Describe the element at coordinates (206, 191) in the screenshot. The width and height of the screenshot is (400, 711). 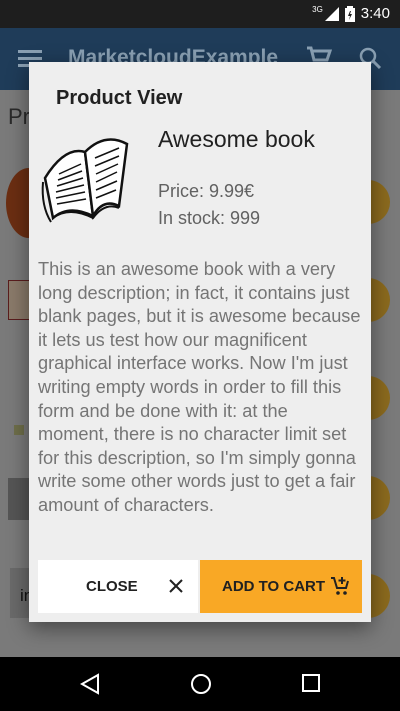
I see `product-price: Price: 9.99€` at that location.